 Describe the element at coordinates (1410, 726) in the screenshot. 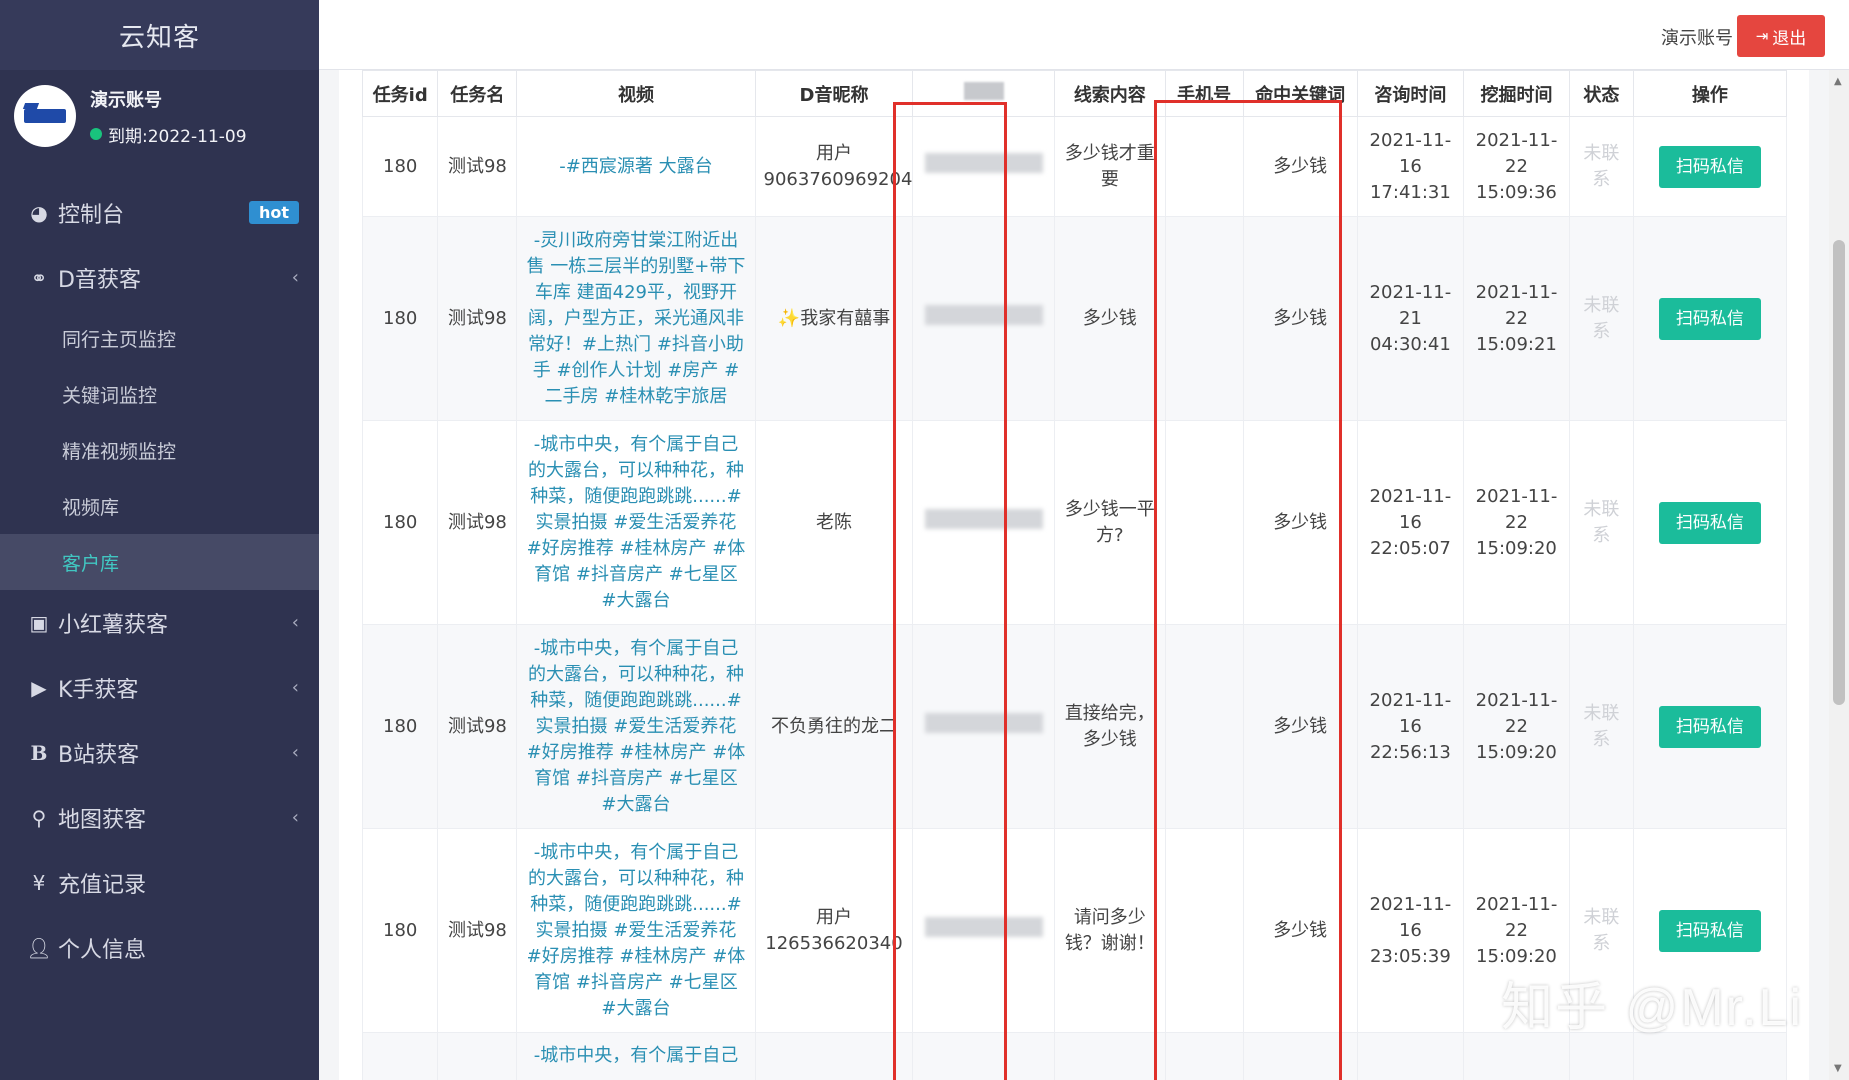

I see `consult-time-cell: 2021-11-16 22:56:13` at that location.